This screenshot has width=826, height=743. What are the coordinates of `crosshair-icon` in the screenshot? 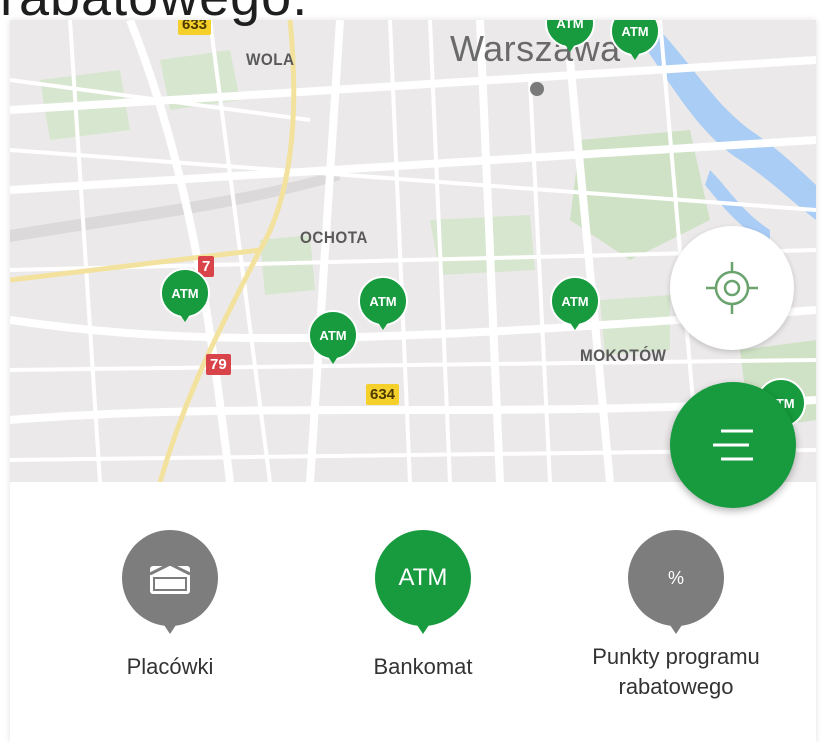 It's located at (732, 288).